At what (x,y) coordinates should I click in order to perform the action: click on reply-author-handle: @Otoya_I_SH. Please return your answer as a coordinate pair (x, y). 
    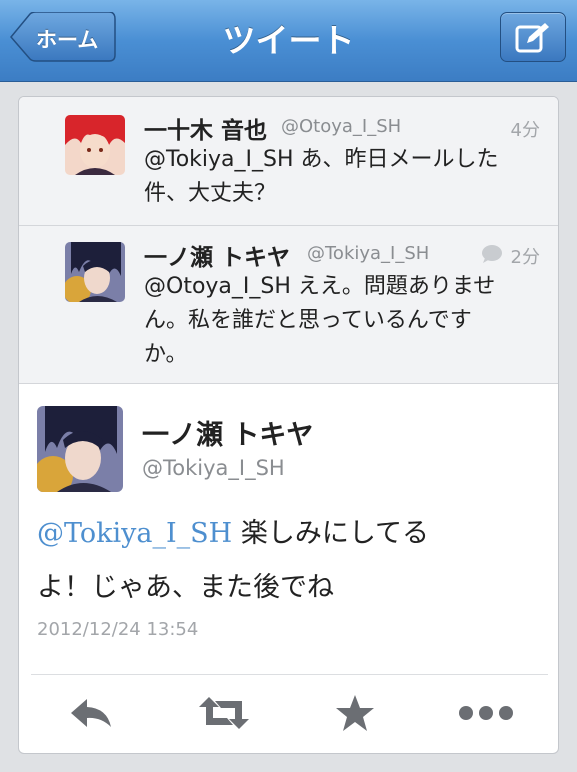
    Looking at the image, I should click on (341, 126).